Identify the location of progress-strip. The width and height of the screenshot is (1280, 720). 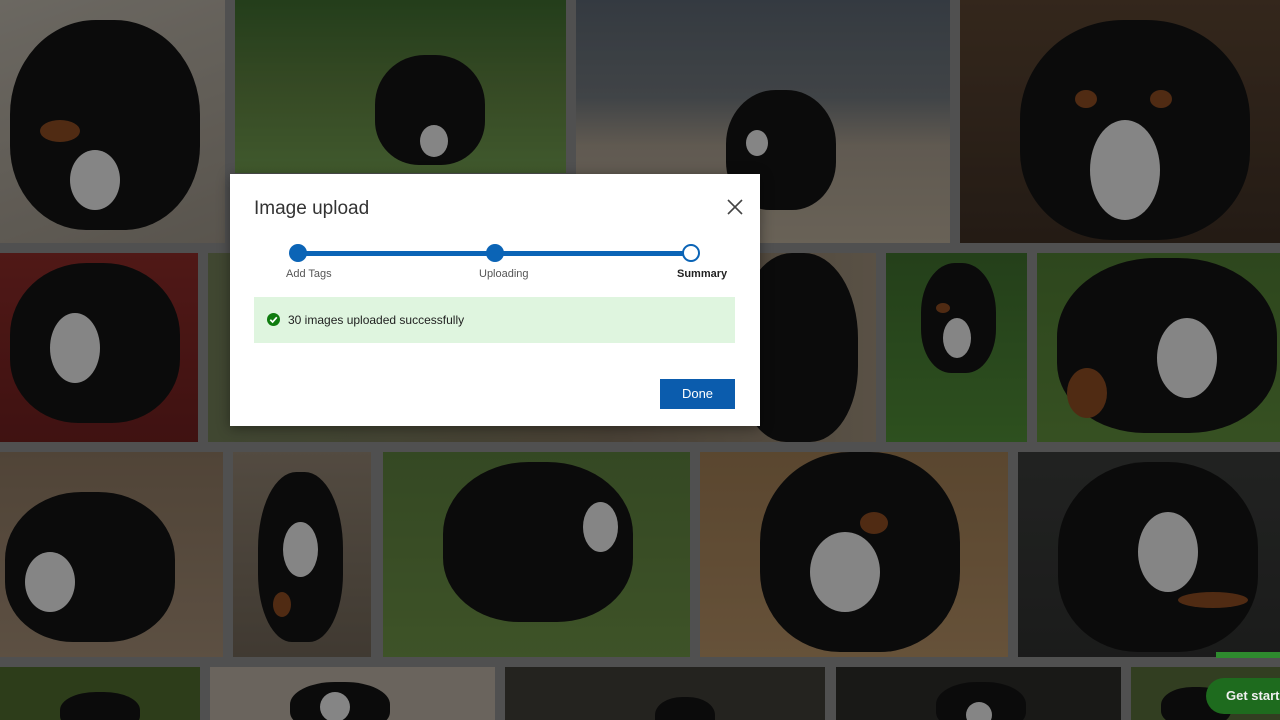
(1248, 655).